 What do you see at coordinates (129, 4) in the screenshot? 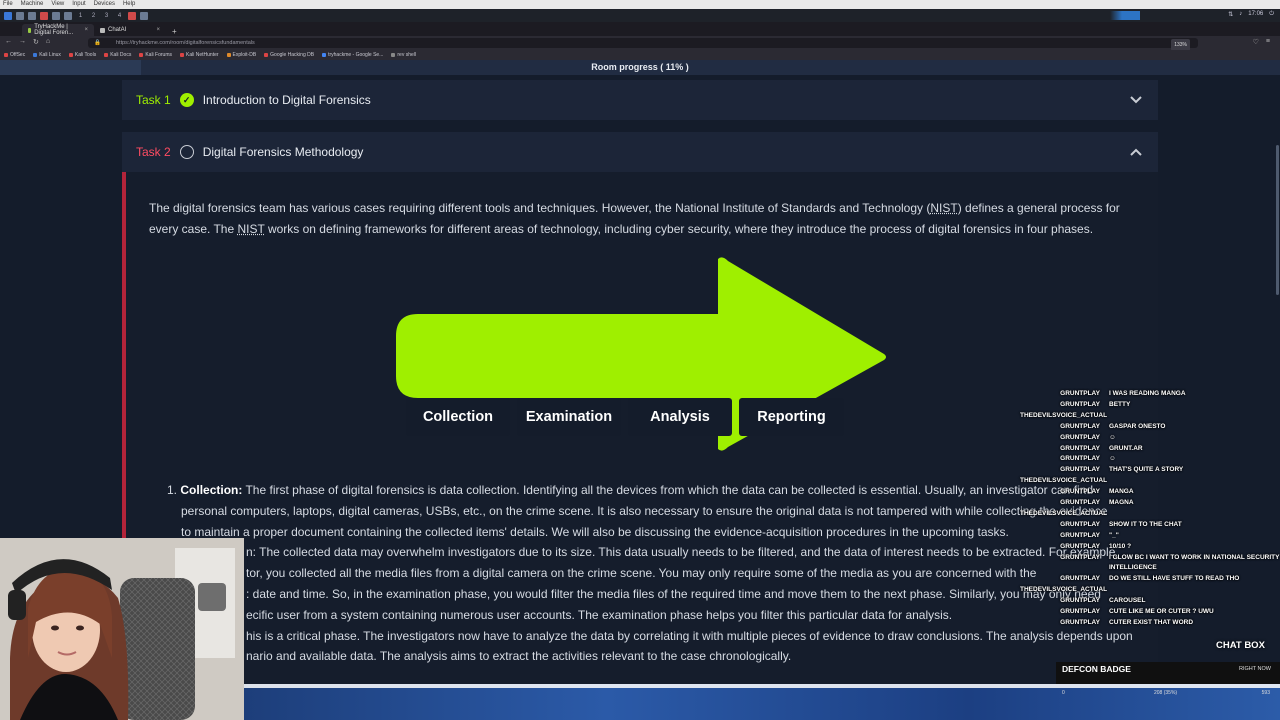
I see `vm-menu-help: Help` at bounding box center [129, 4].